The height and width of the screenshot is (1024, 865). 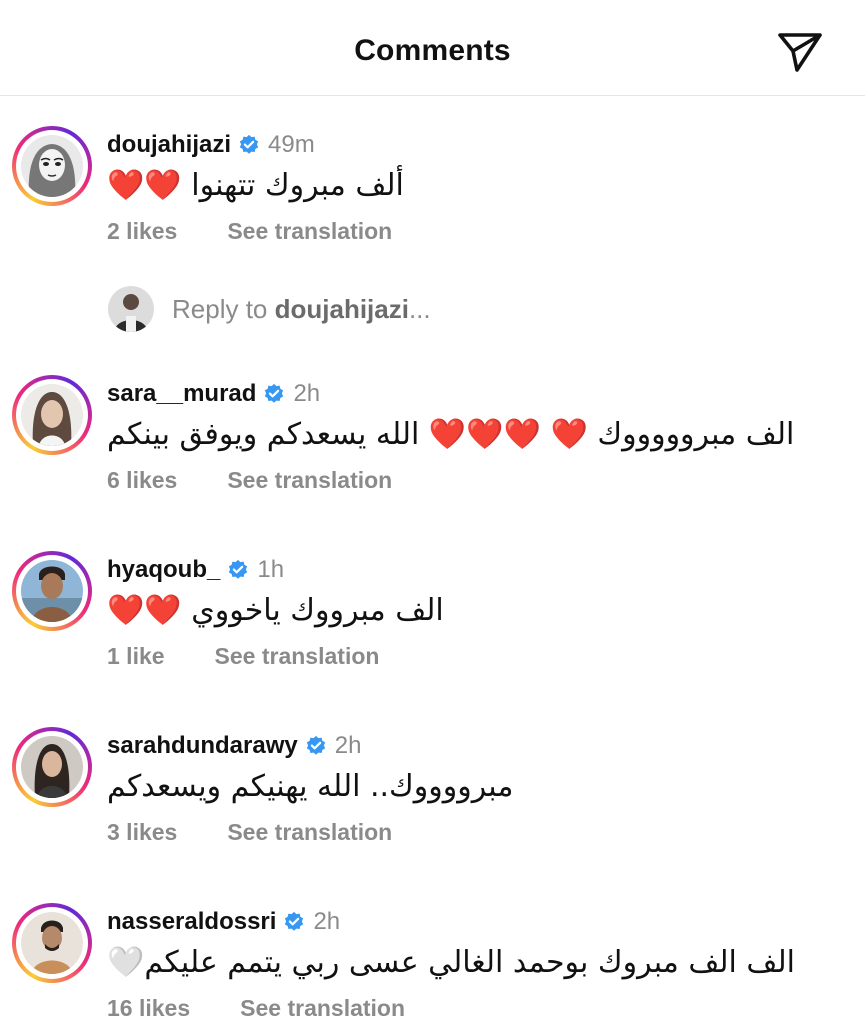 What do you see at coordinates (181, 394) in the screenshot?
I see `comment-username: sara__murad` at bounding box center [181, 394].